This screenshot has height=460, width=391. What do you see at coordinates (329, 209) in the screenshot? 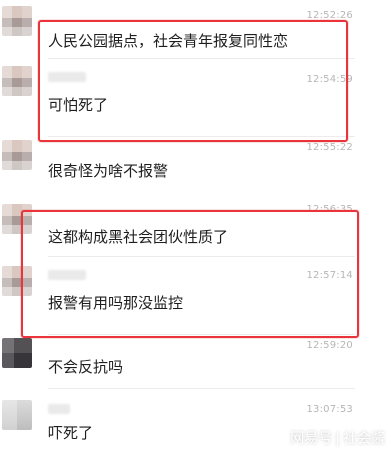
I see `message-timestamp: 12:56:35` at bounding box center [329, 209].